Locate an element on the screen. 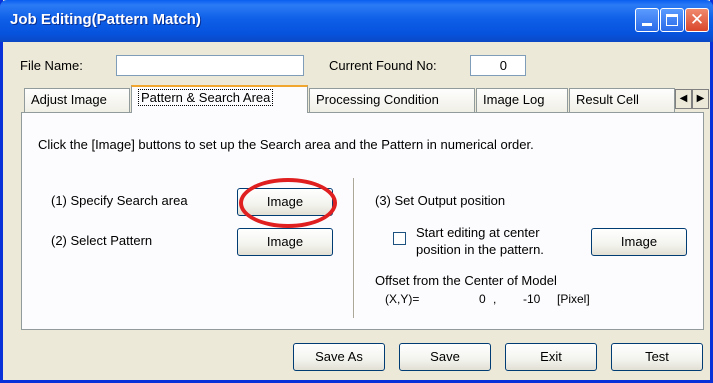  specify-search-area-image-button: Image is located at coordinates (285, 202).